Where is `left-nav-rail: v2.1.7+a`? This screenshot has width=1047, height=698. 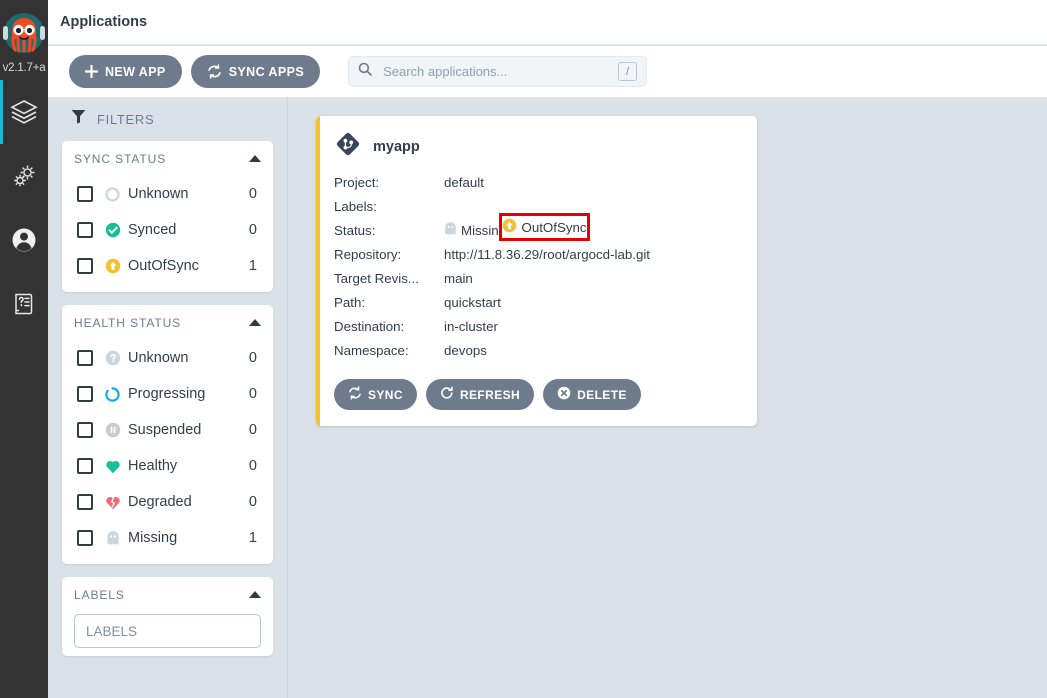
left-nav-rail: v2.1.7+a is located at coordinates (24, 349).